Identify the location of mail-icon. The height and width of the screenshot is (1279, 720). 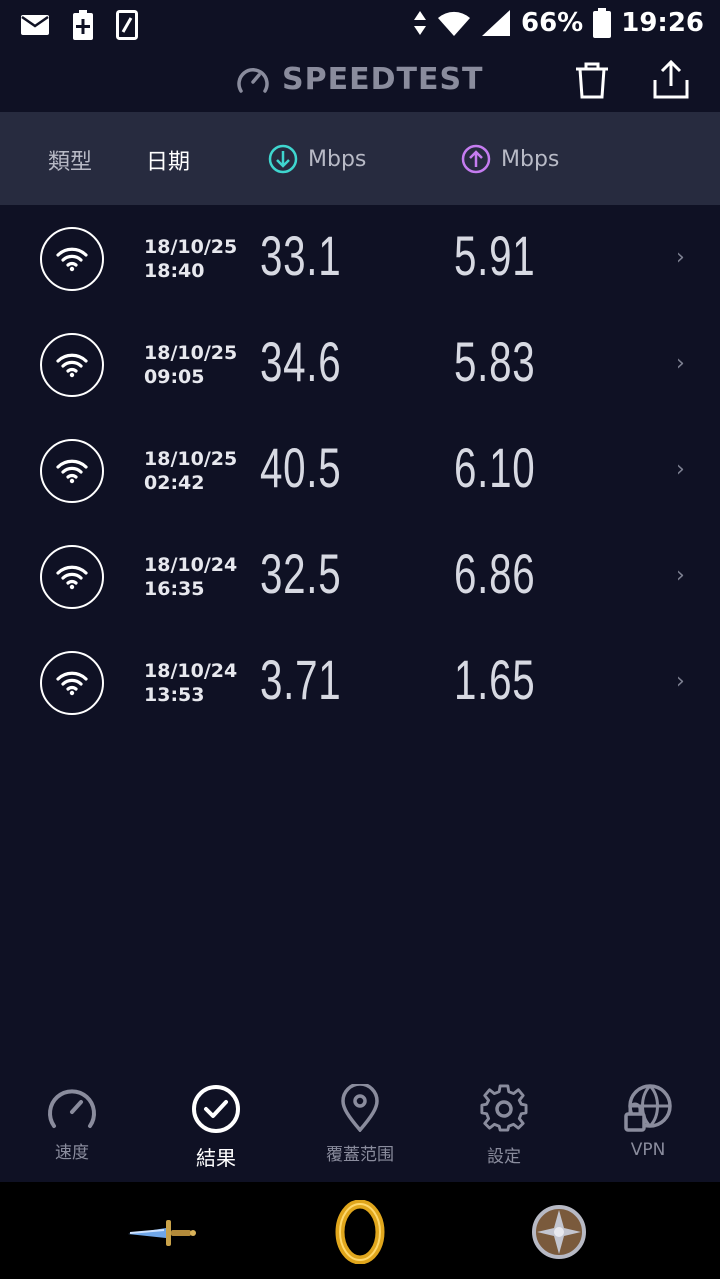
(35, 25).